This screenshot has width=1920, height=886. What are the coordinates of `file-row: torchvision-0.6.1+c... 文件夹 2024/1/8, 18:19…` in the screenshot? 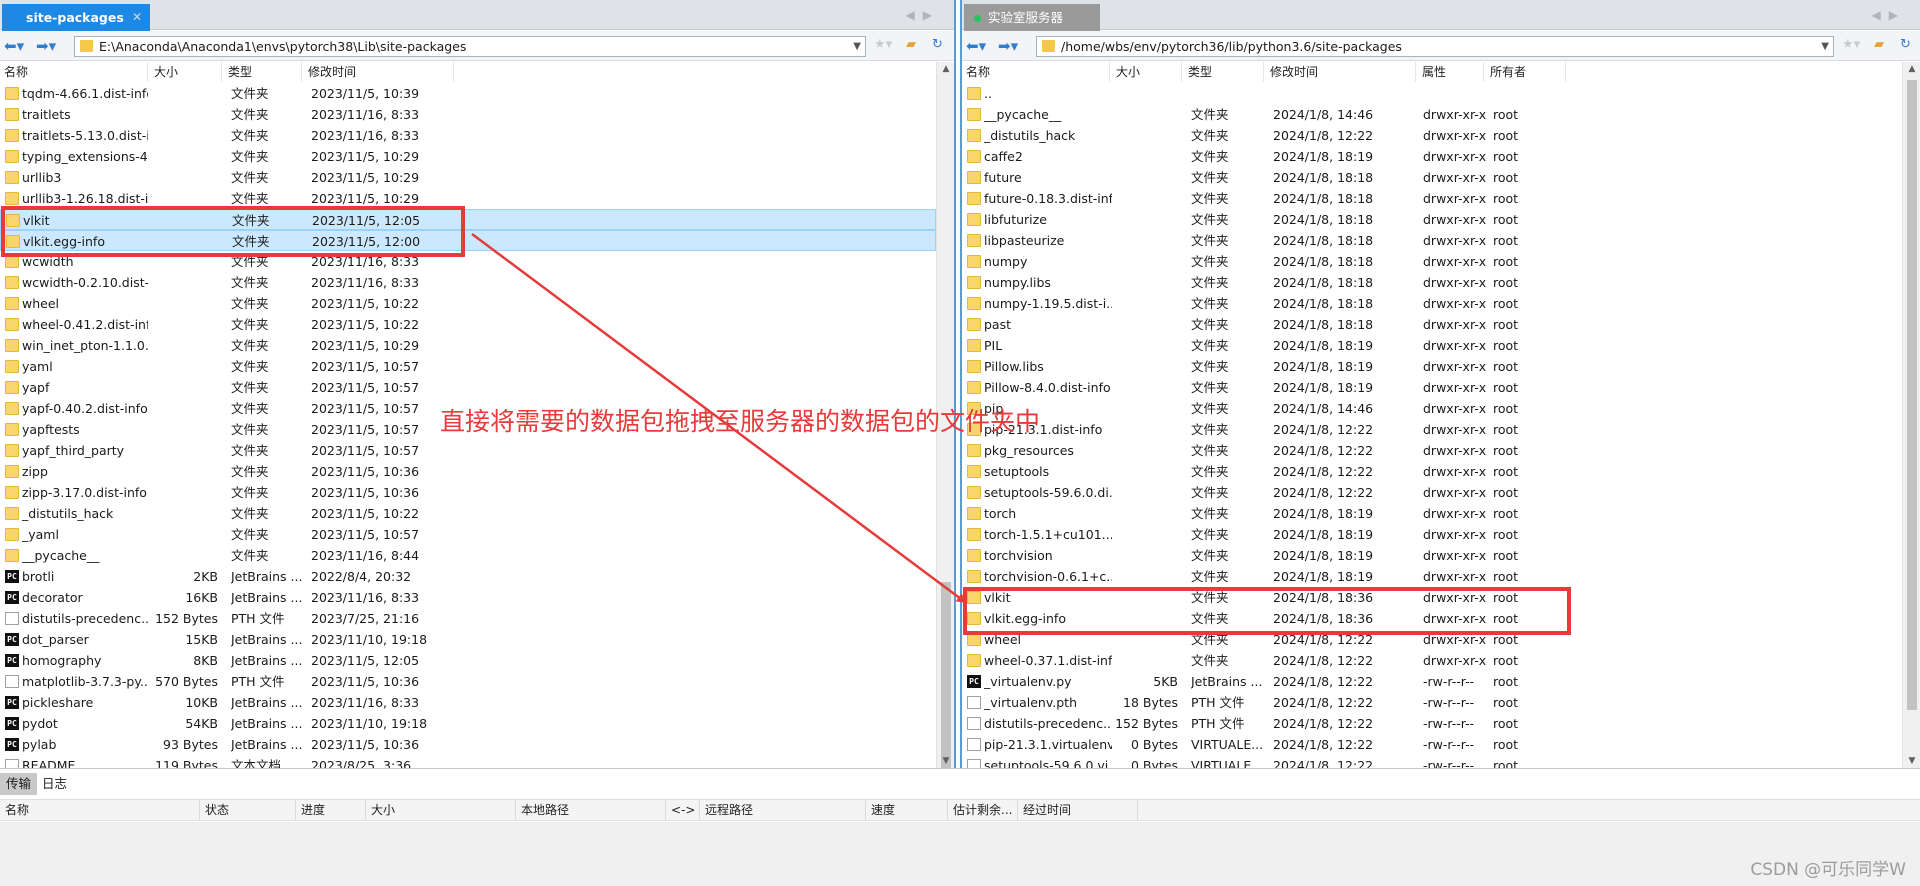 It's located at (1432, 576).